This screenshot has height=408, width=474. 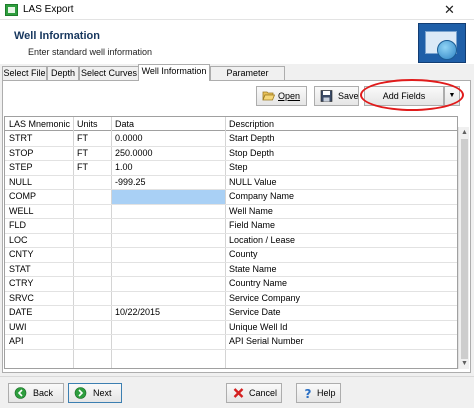 I want to click on tab-parameter-section: Parameter Section, so click(x=247, y=78).